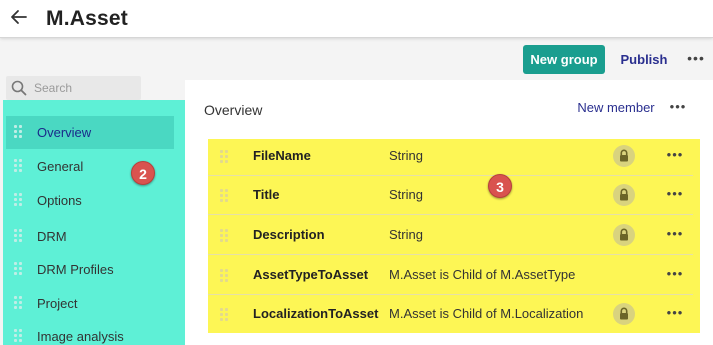  What do you see at coordinates (616, 108) in the screenshot?
I see `new-member-button: New member` at bounding box center [616, 108].